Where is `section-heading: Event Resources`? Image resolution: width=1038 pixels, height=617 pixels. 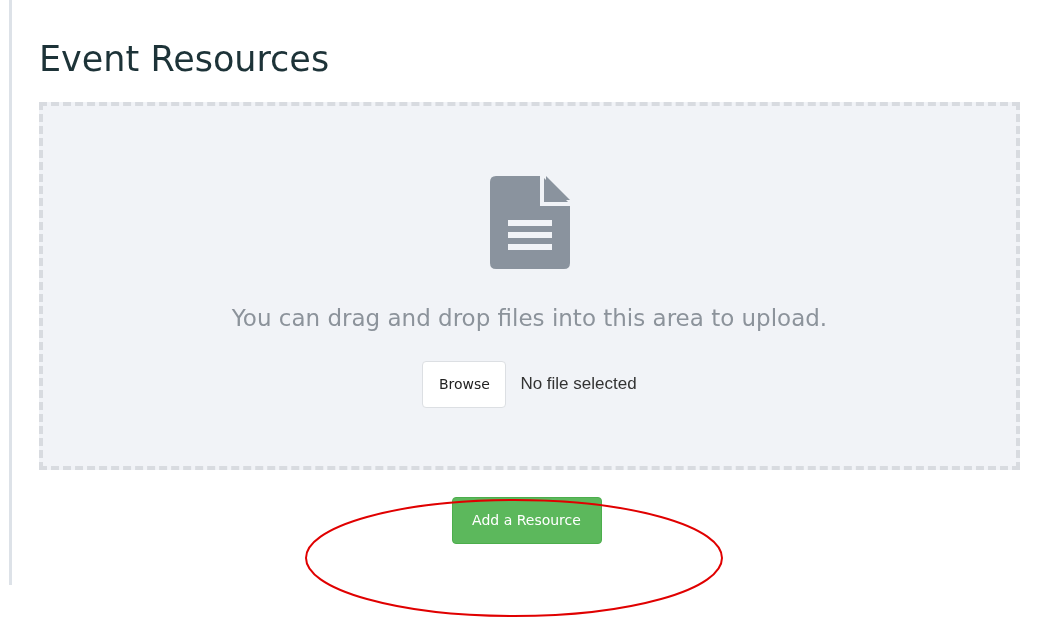
section-heading: Event Resources is located at coordinates (185, 59).